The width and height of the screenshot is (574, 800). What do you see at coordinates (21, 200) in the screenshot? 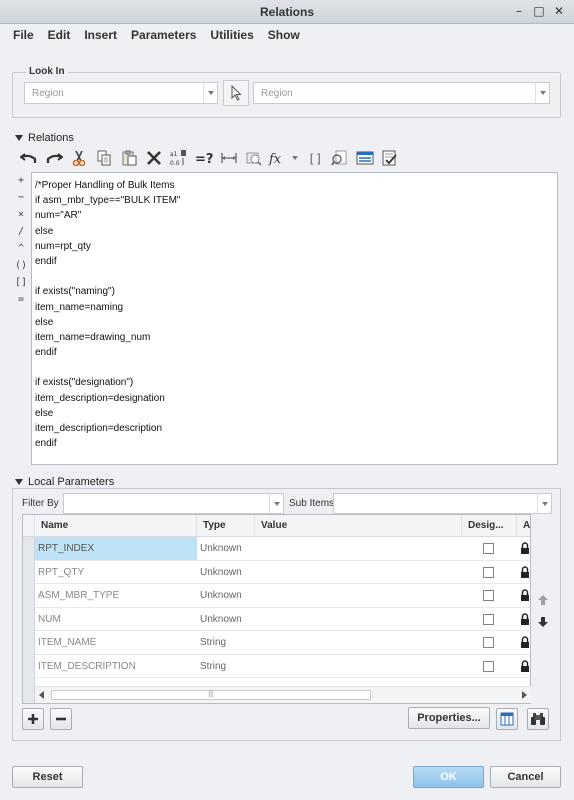
I see `operator-minus: −` at bounding box center [21, 200].